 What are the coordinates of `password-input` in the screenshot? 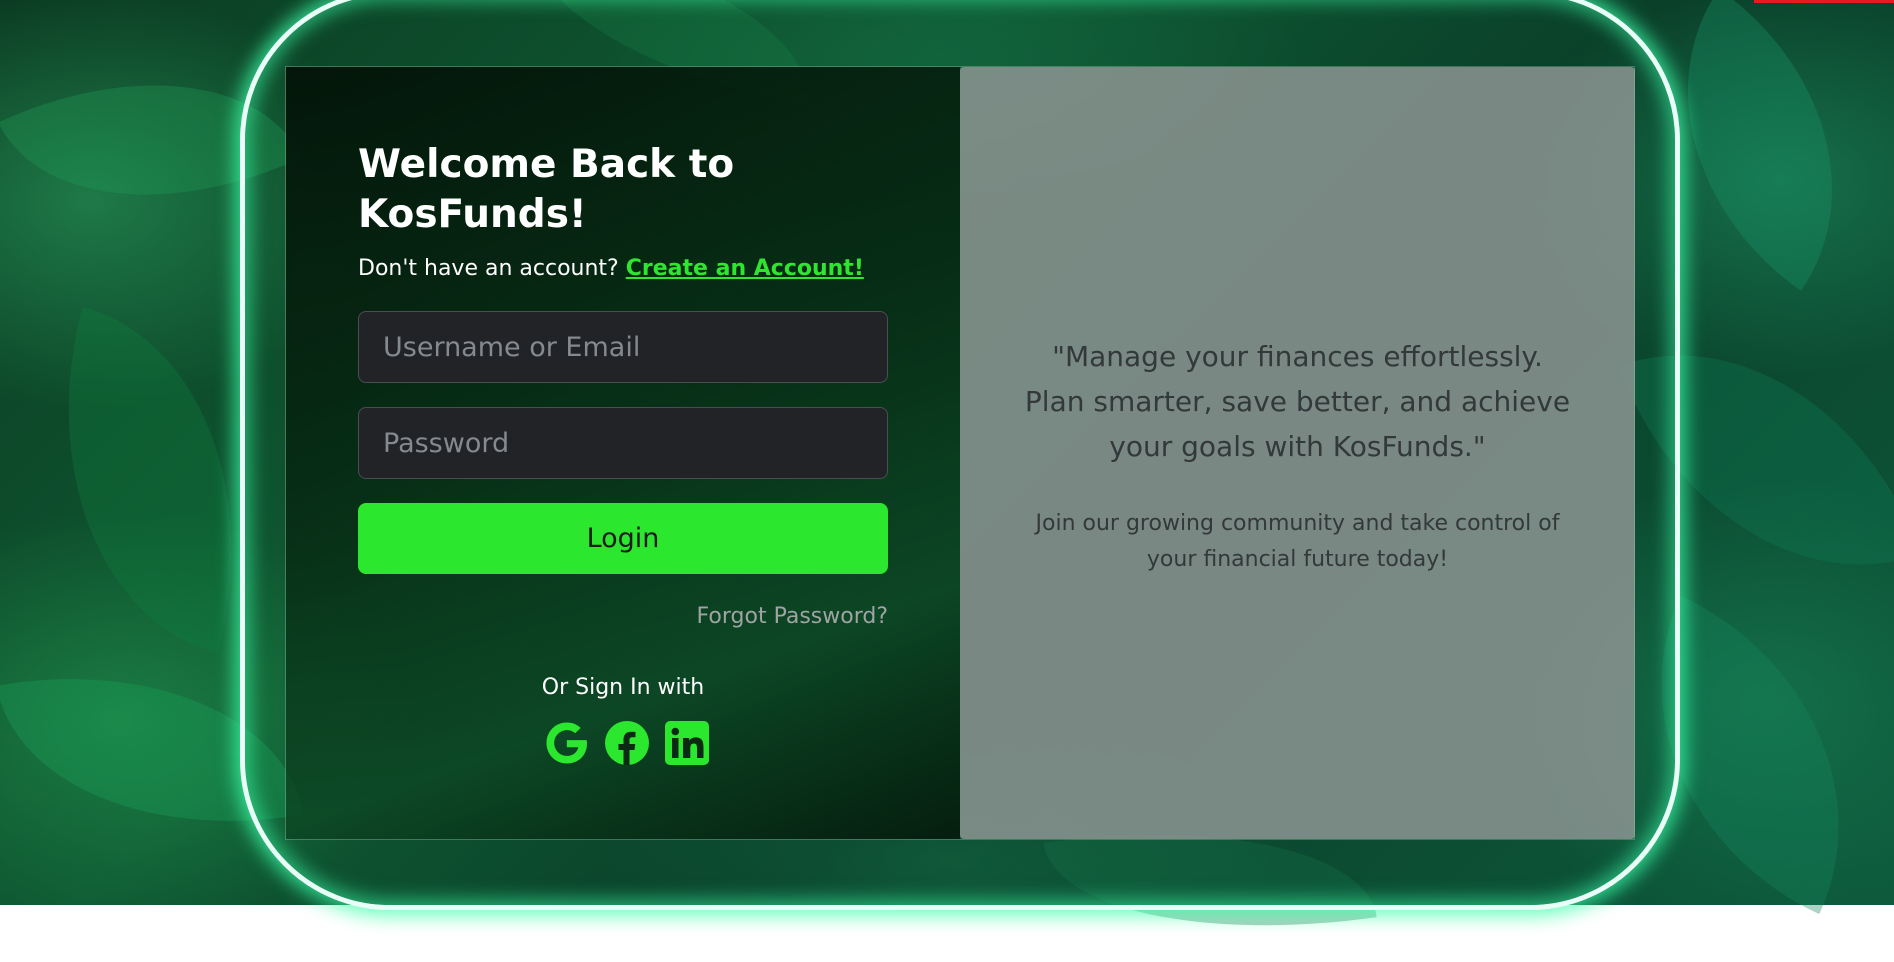 It's located at (623, 443).